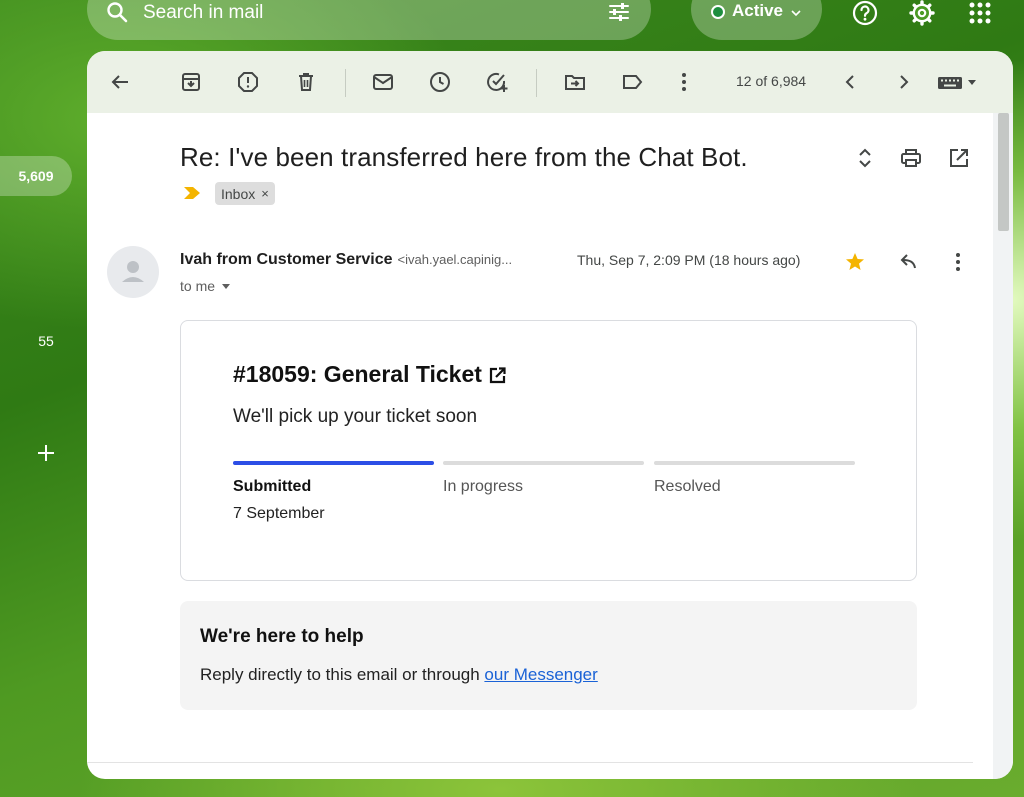  Describe the element at coordinates (192, 193) in the screenshot. I see `importance-marker-icon` at that location.